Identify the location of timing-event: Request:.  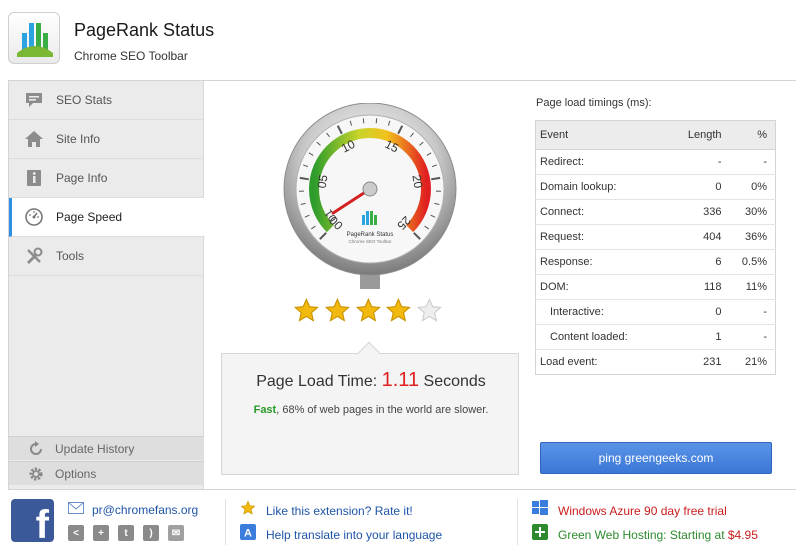
(595, 237).